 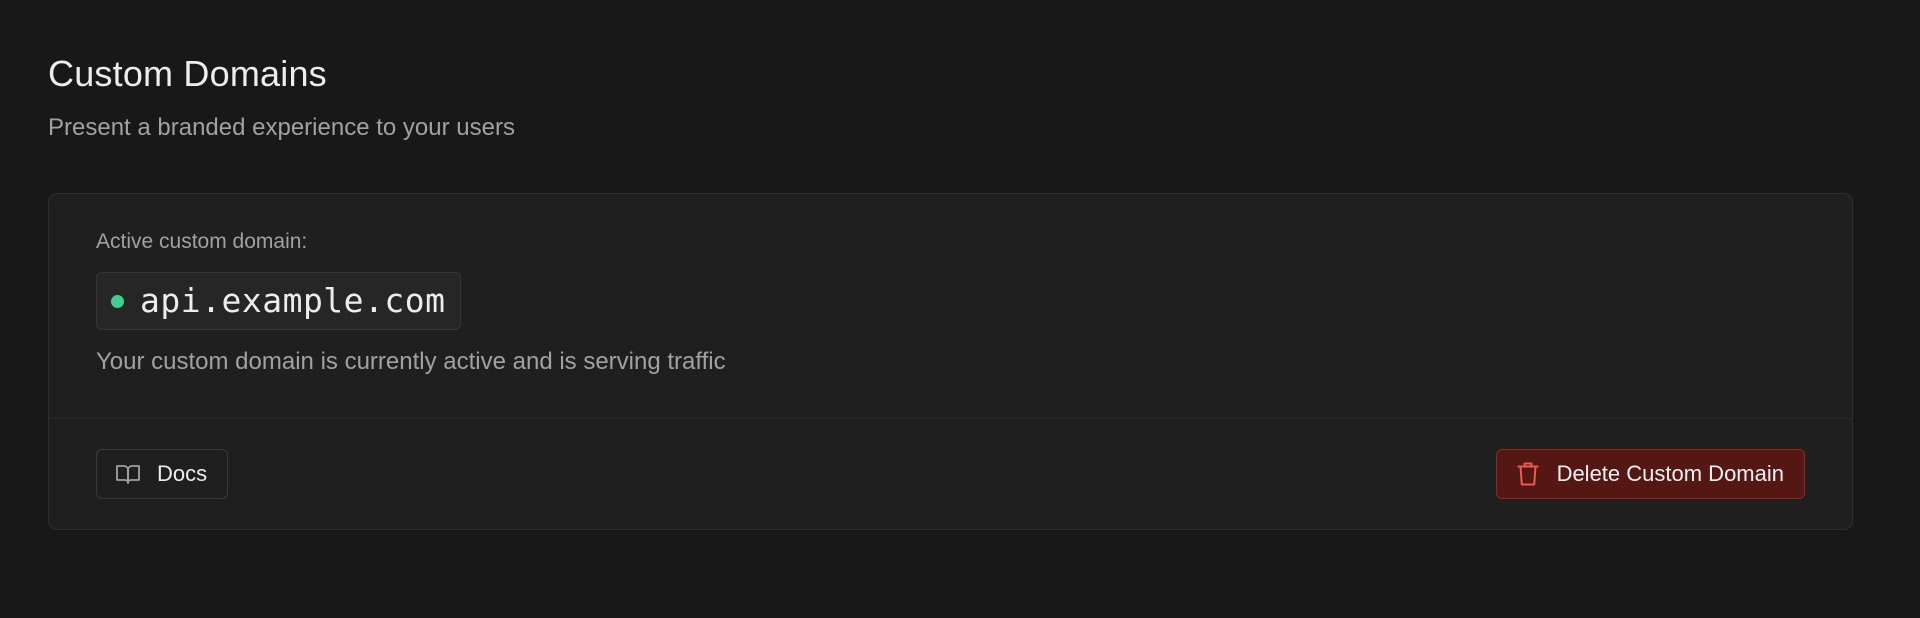 I want to click on active-domain-chip: api.example.com, so click(x=278, y=301).